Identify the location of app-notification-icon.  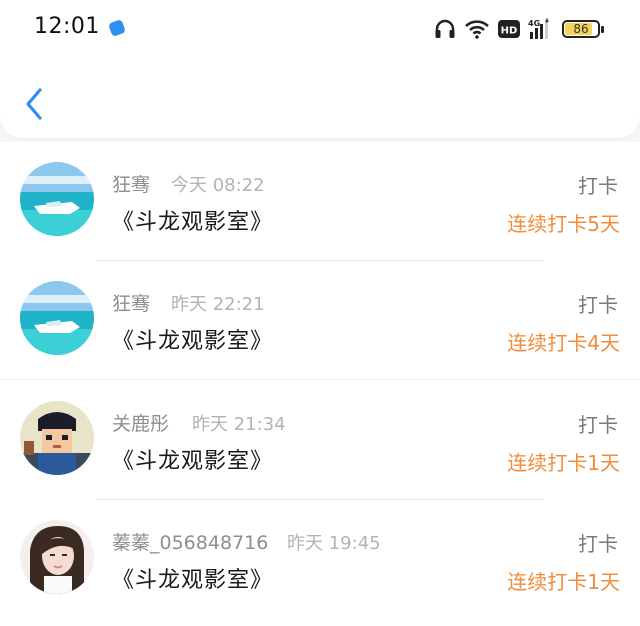
(117, 28).